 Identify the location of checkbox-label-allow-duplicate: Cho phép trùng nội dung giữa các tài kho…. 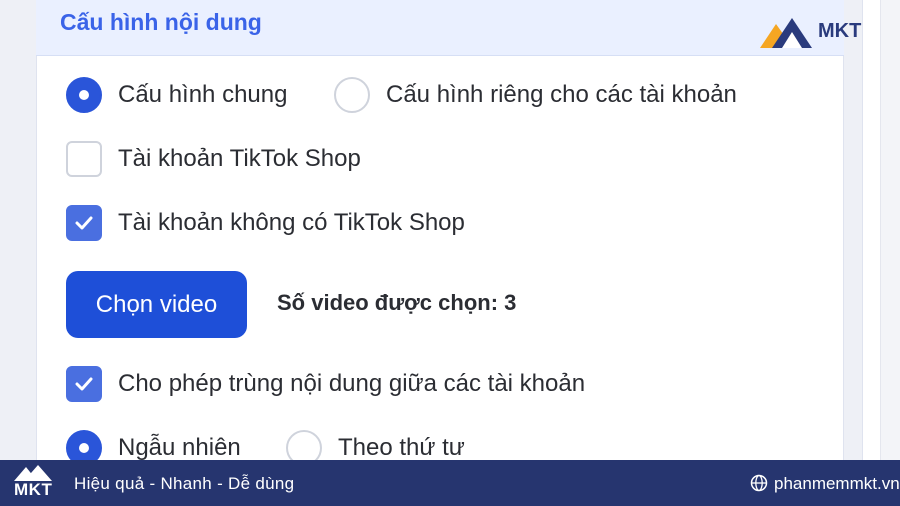
(352, 383).